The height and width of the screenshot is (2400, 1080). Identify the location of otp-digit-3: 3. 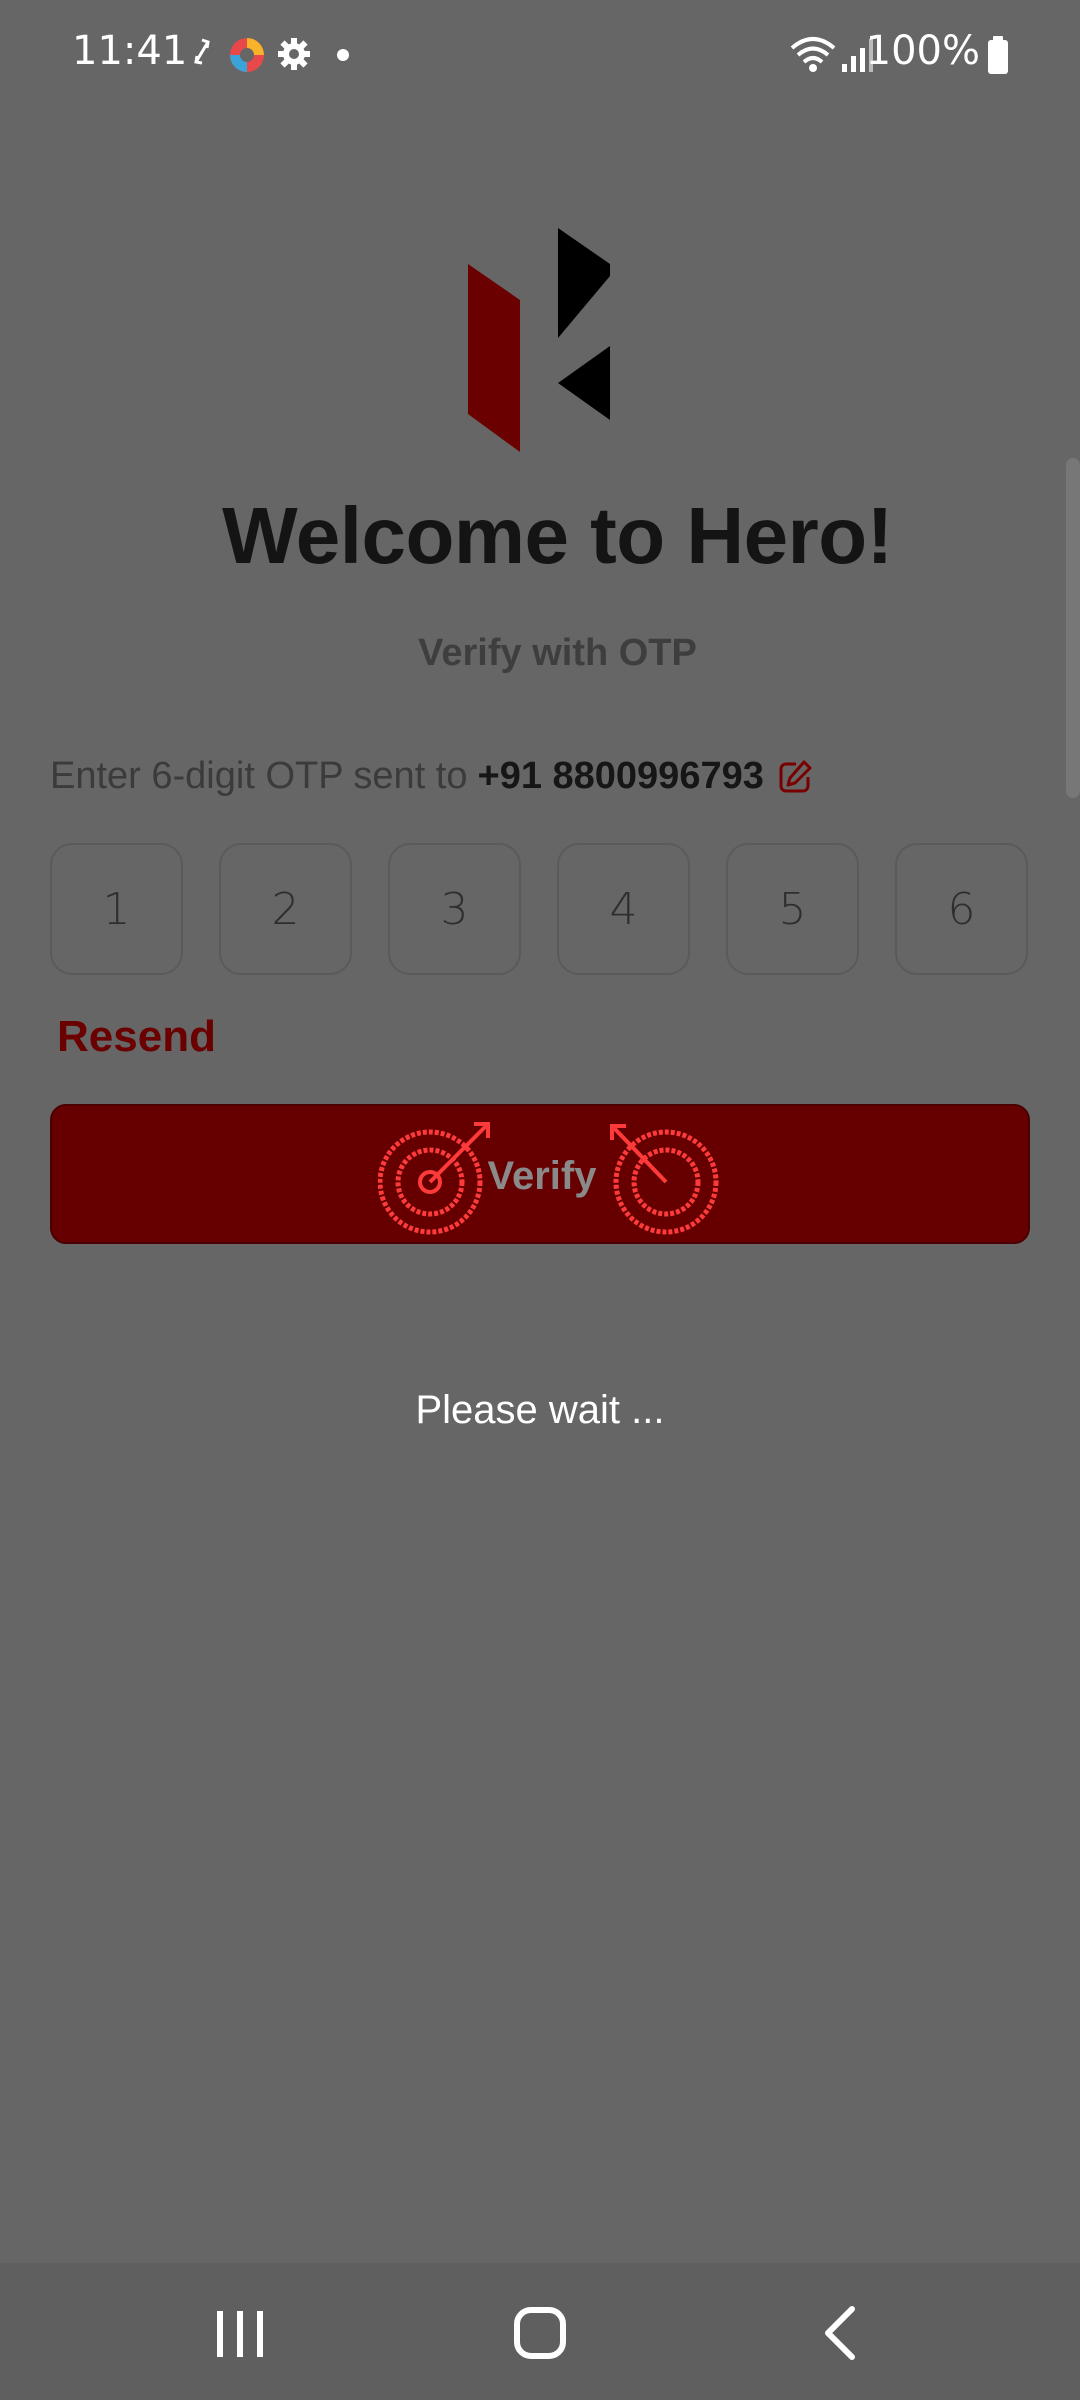
(454, 909).